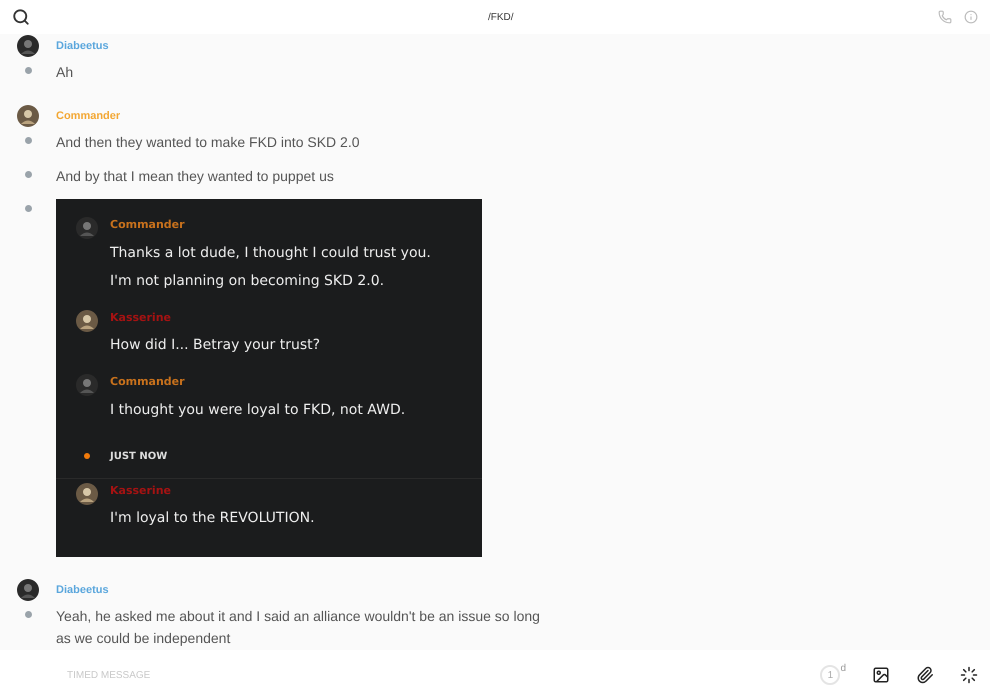  I want to click on message-text: And by that I mean they wanted to puppet us, so click(195, 176).